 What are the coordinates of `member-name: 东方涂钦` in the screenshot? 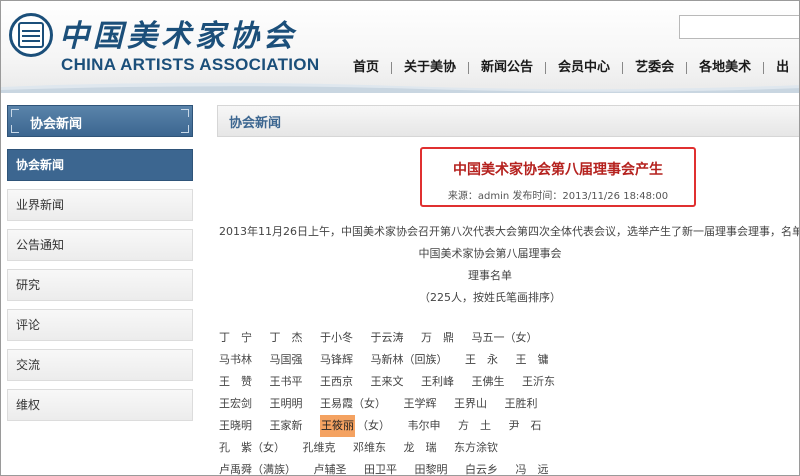 It's located at (476, 447).